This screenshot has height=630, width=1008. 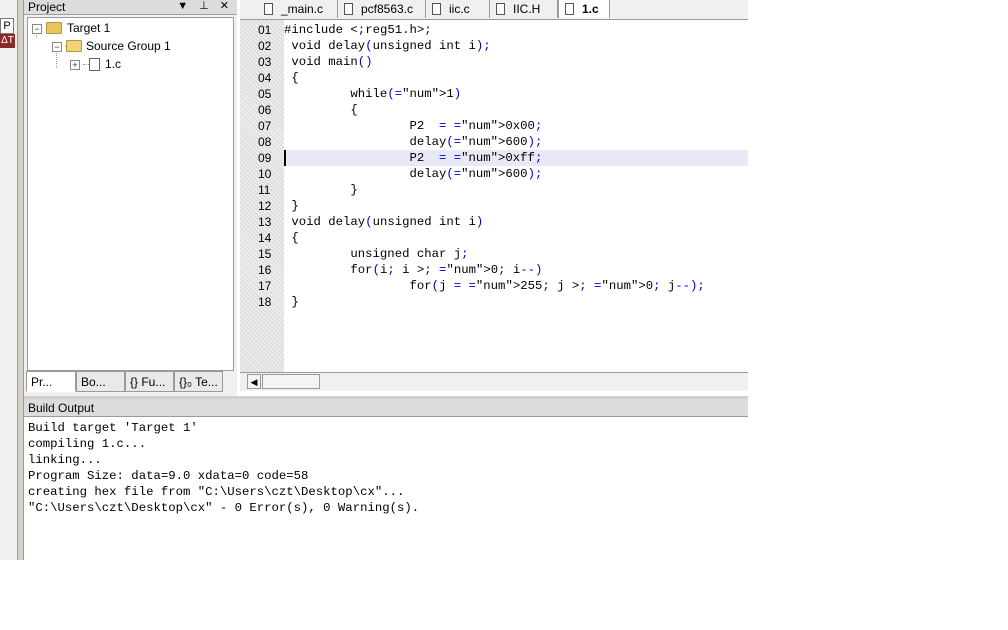 I want to click on tree-item-source-group: Source Group 1, so click(x=128, y=46).